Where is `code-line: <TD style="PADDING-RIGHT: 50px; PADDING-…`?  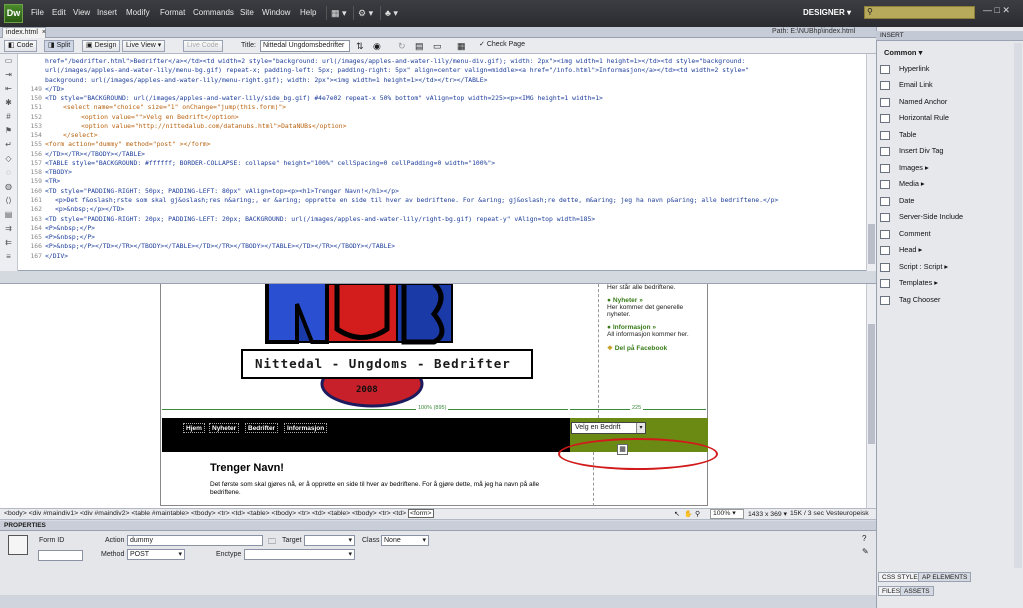
code-line: <TD style="PADDING-RIGHT: 50px; PADDING-… is located at coordinates (455, 191).